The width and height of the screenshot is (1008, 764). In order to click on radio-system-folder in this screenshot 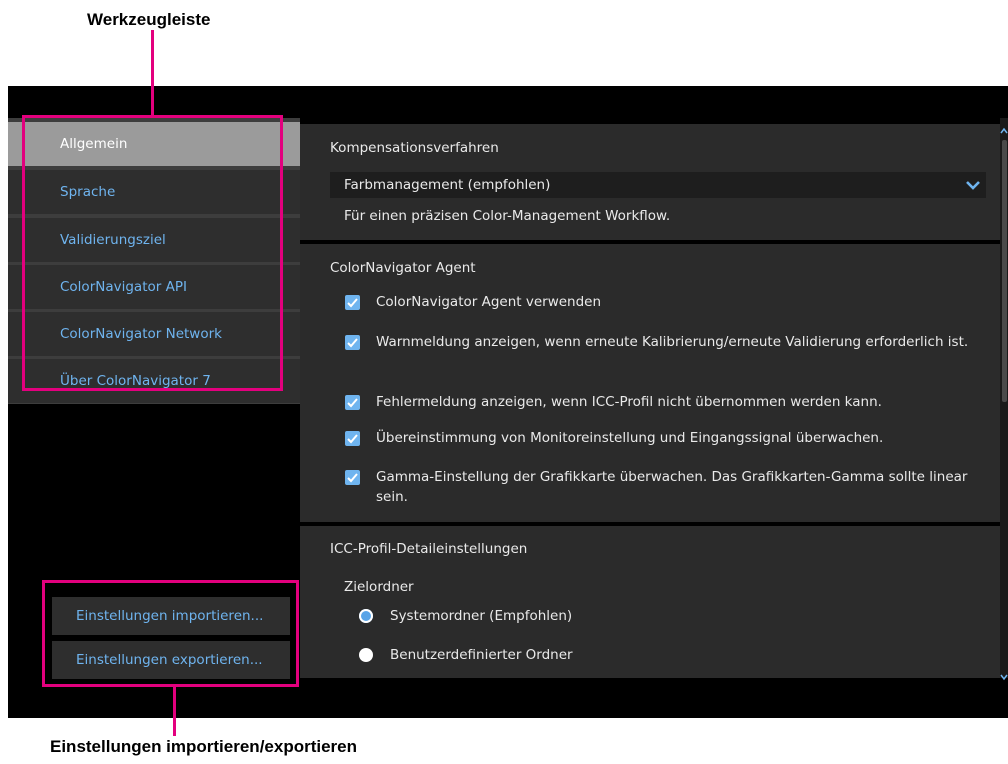, I will do `click(366, 616)`.